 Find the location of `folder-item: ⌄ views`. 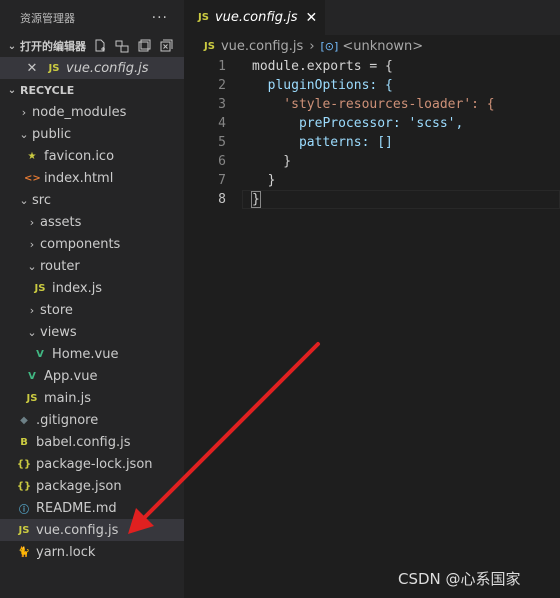

folder-item: ⌄ views is located at coordinates (92, 332).